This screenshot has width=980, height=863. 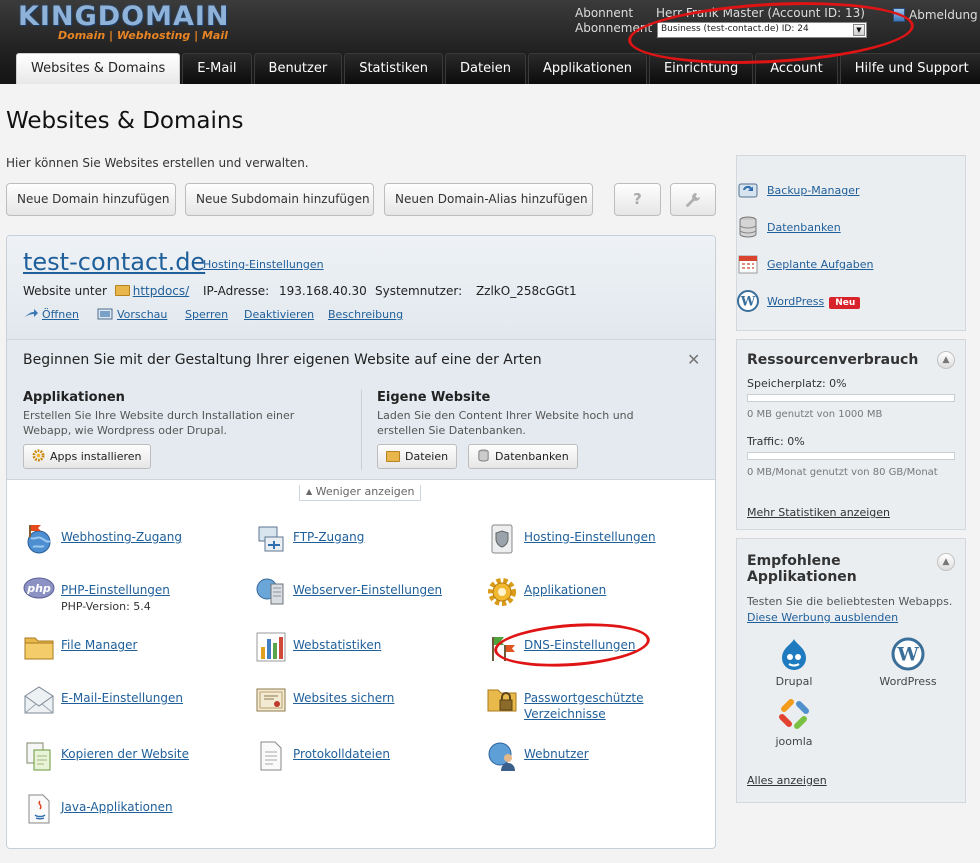 What do you see at coordinates (337, 645) in the screenshot?
I see `tool-label: Webstatistiken` at bounding box center [337, 645].